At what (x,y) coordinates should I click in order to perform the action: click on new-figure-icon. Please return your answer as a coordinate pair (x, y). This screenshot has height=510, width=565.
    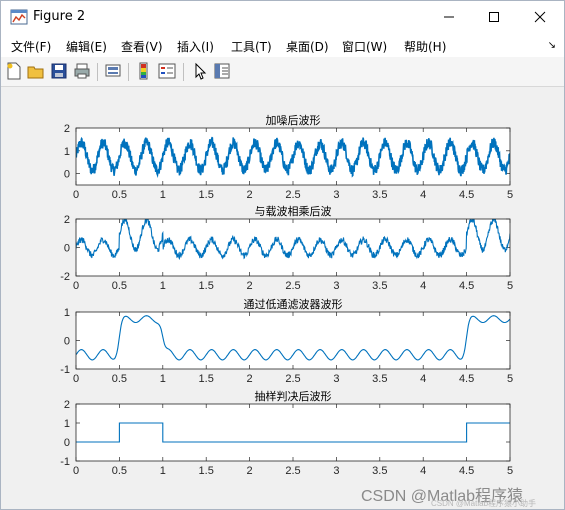
    Looking at the image, I should click on (14, 71).